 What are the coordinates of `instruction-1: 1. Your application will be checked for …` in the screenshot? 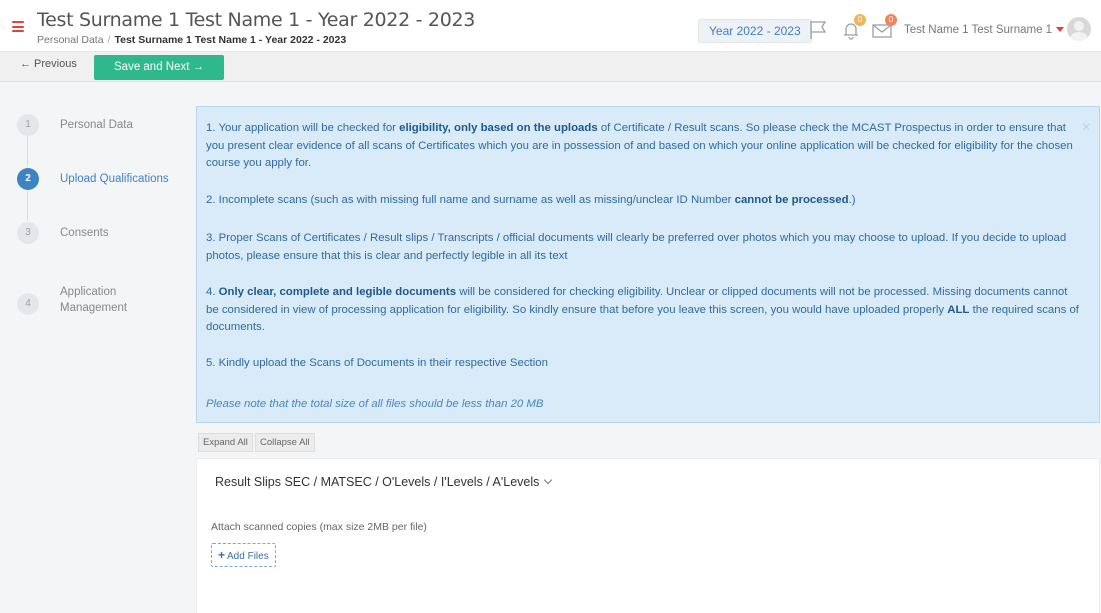 It's located at (639, 145).